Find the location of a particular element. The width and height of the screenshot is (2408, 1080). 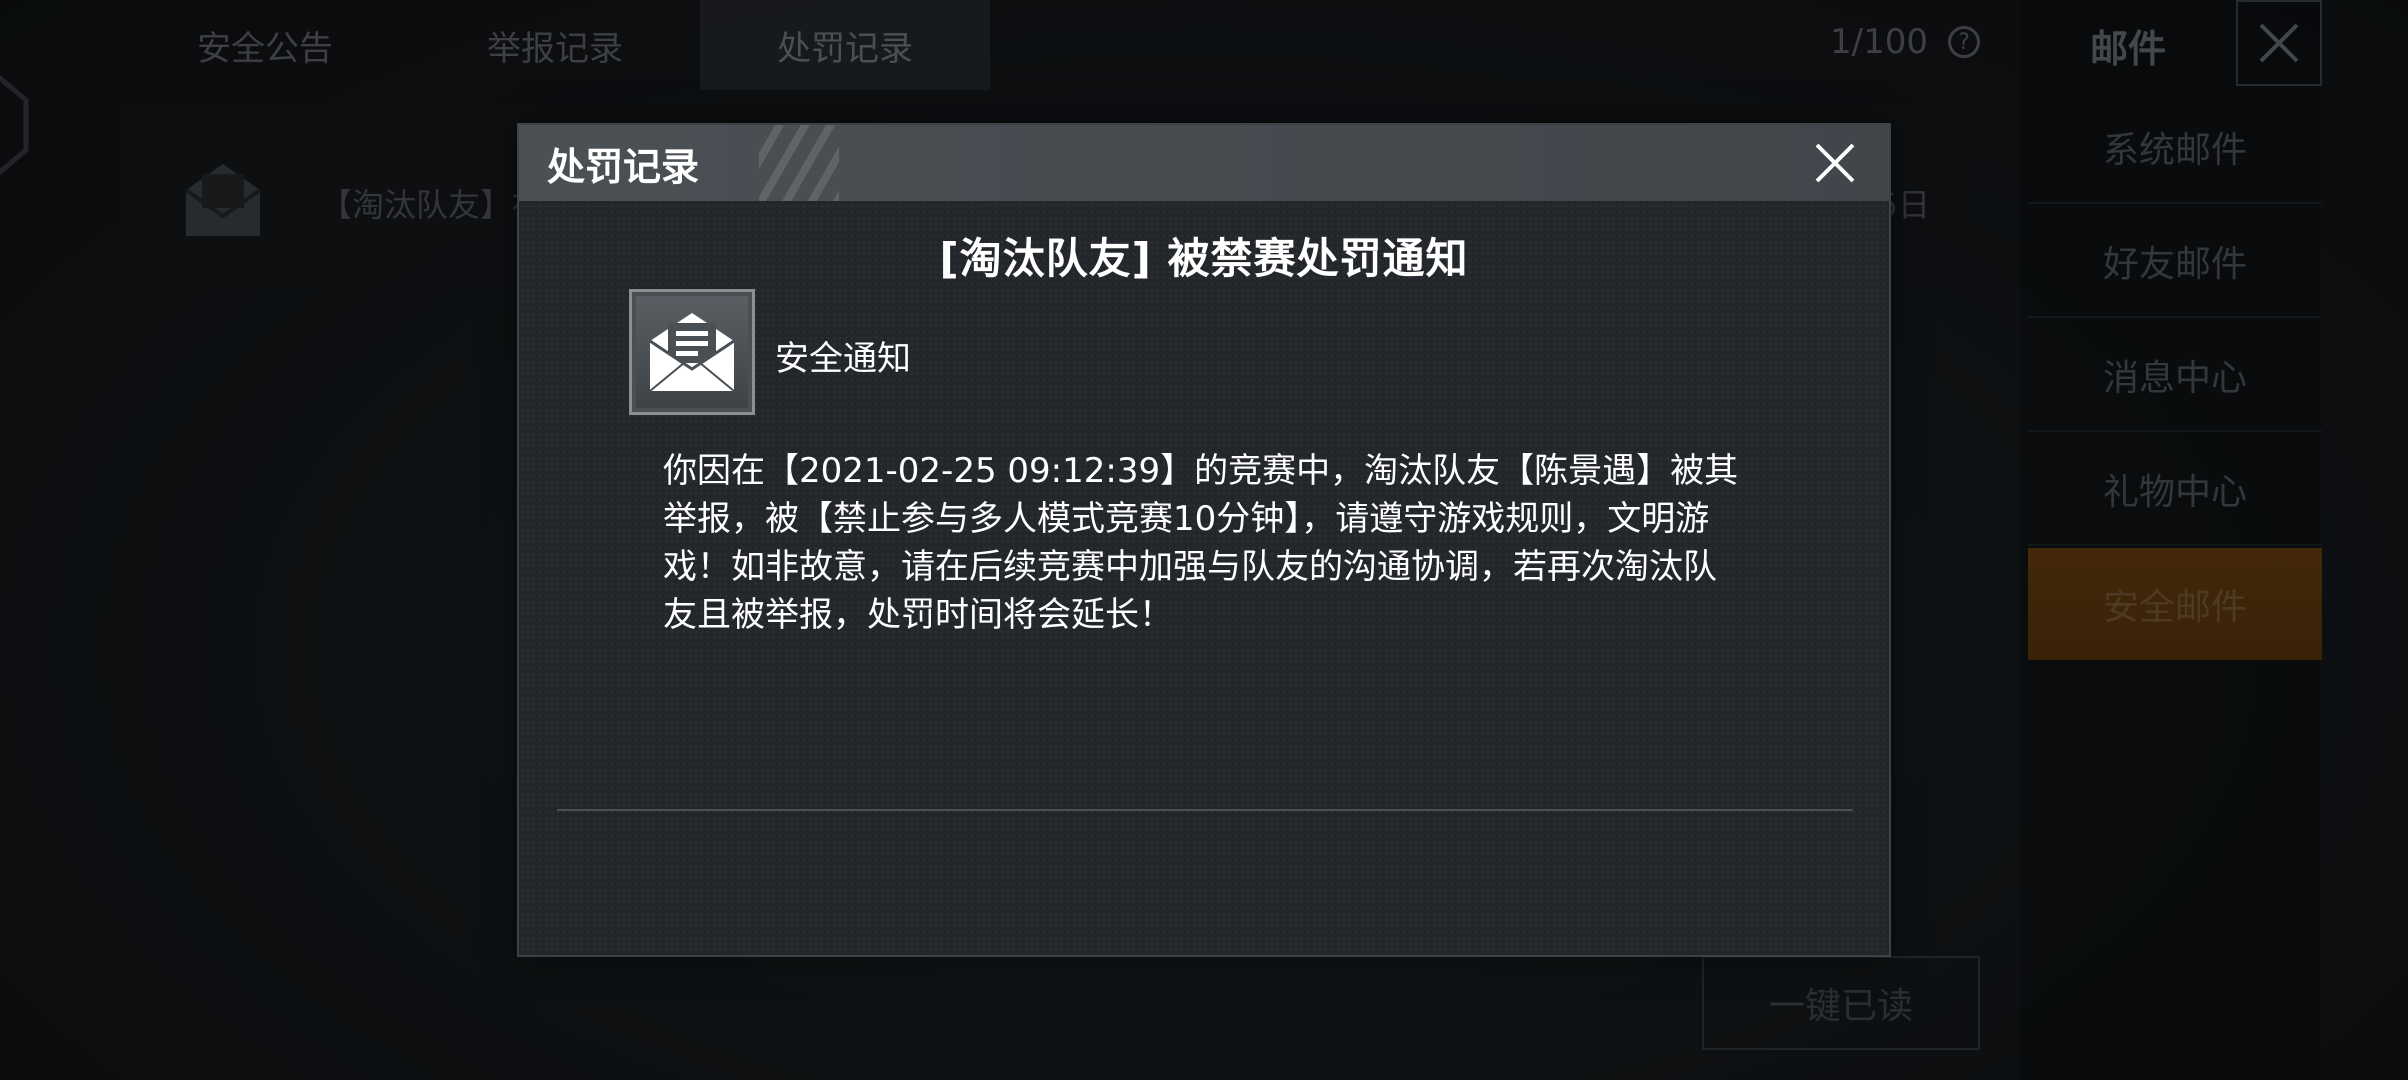

sender-avatar is located at coordinates (692, 352).